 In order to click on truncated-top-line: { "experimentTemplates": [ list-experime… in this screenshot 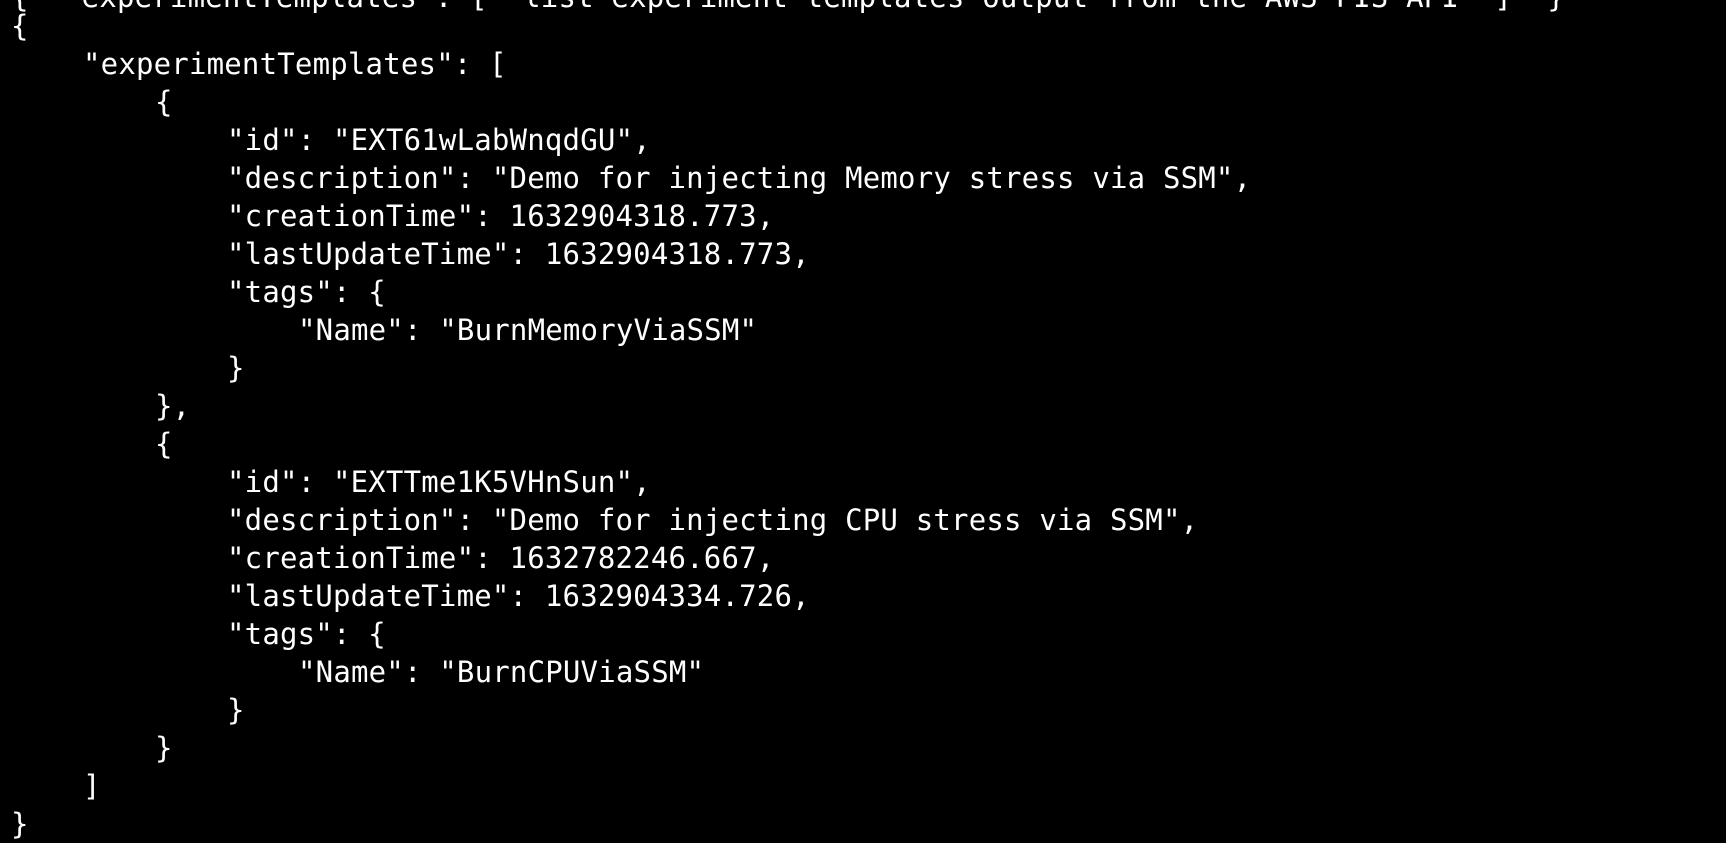, I will do `click(788, 8)`.